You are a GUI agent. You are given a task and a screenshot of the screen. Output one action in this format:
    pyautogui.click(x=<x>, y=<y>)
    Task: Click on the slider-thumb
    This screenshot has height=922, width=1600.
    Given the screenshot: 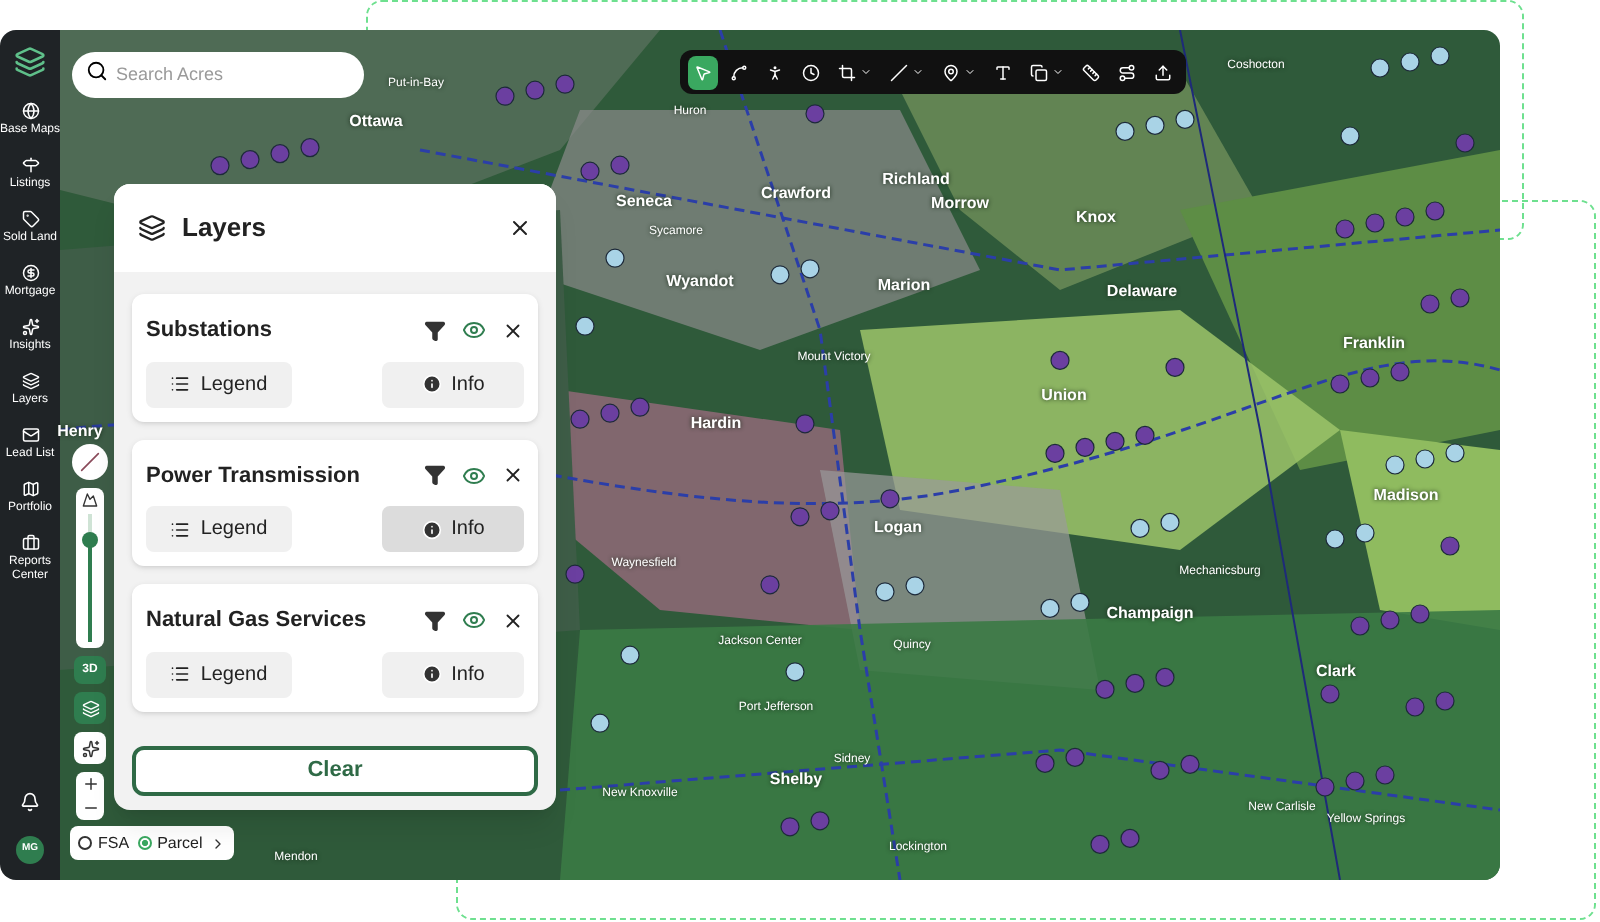 What is the action you would take?
    pyautogui.click(x=90, y=539)
    